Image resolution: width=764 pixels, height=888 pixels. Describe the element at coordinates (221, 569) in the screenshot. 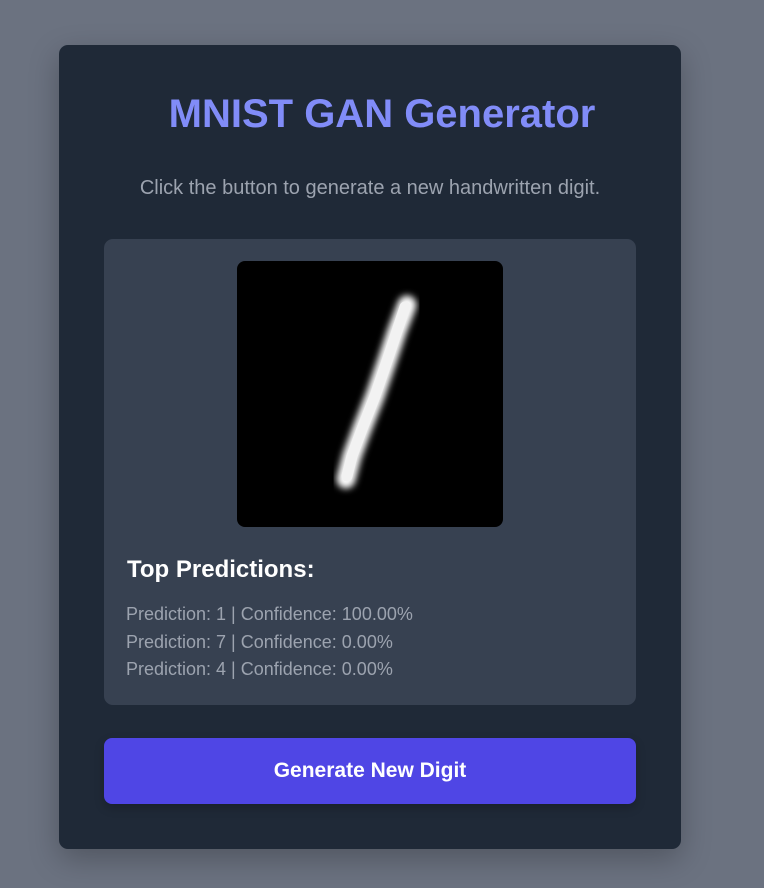

I see `predictions-heading: Top Predictions:` at that location.